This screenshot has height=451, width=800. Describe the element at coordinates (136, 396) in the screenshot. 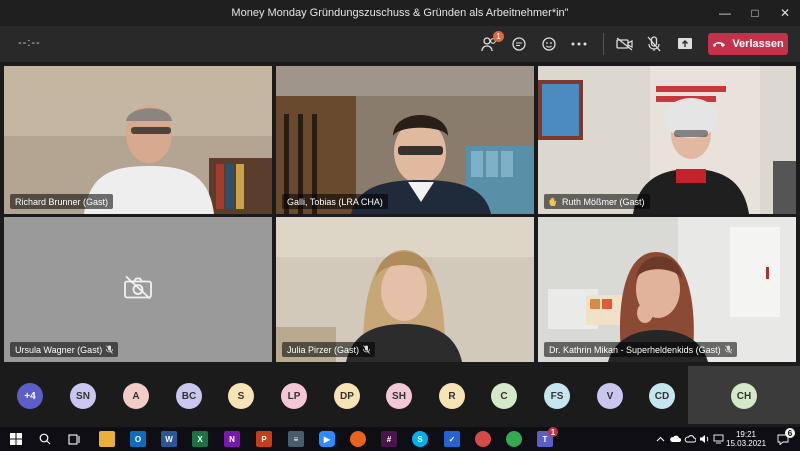

I see `participant-avatar: A` at that location.